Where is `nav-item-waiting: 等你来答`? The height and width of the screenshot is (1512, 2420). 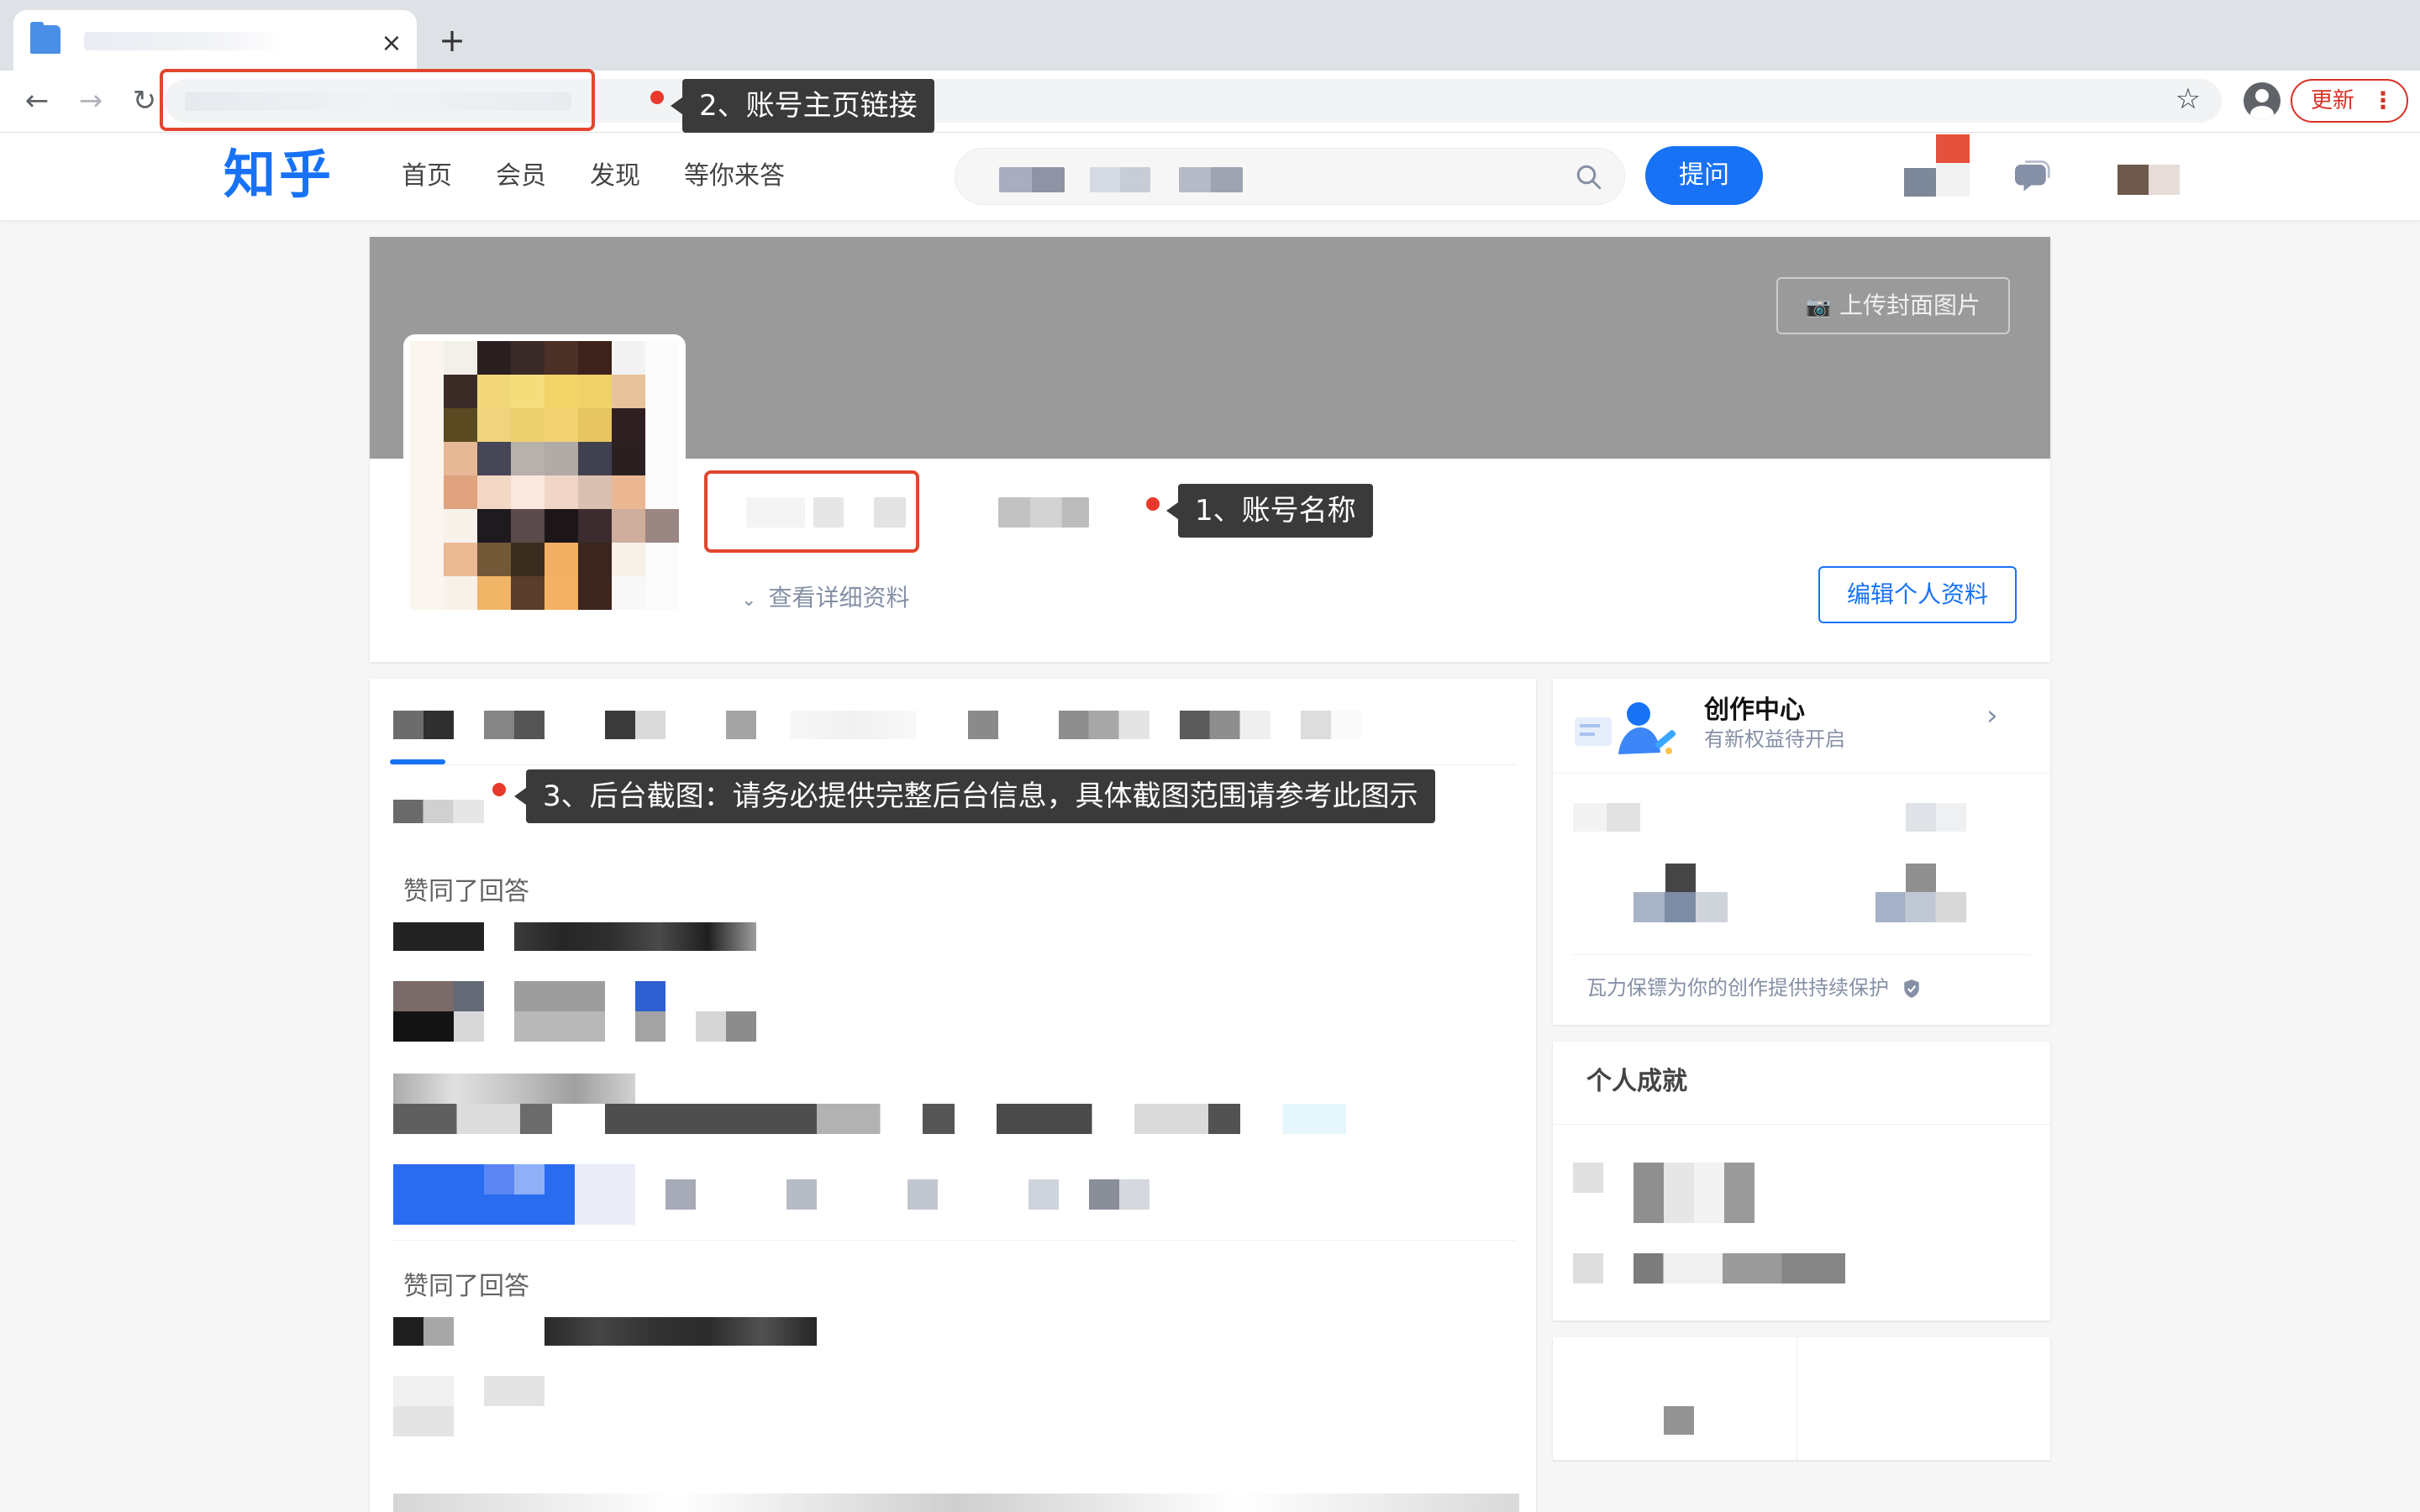 nav-item-waiting: 等你来答 is located at coordinates (734, 176).